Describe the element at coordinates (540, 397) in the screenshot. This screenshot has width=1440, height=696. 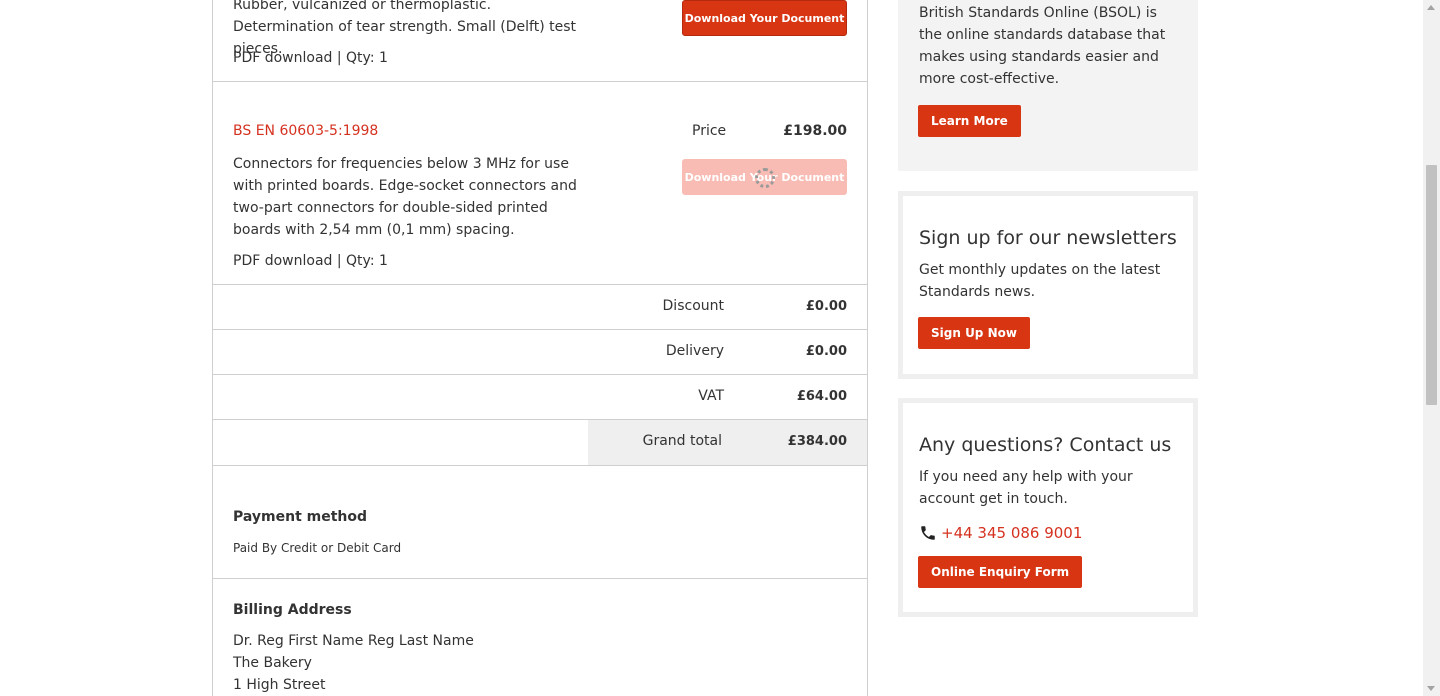
I see `vat-row: VAT £64.00` at that location.